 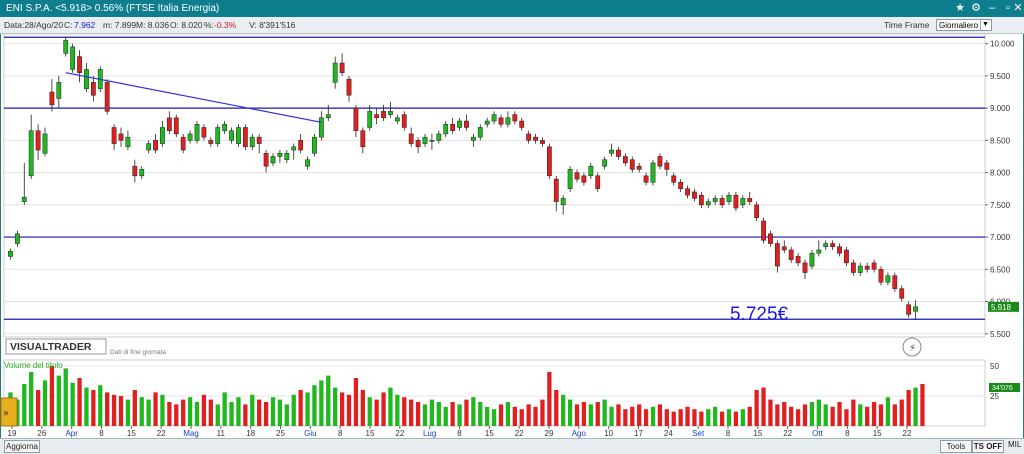 I want to click on mil-label: MIL, so click(x=1015, y=444).